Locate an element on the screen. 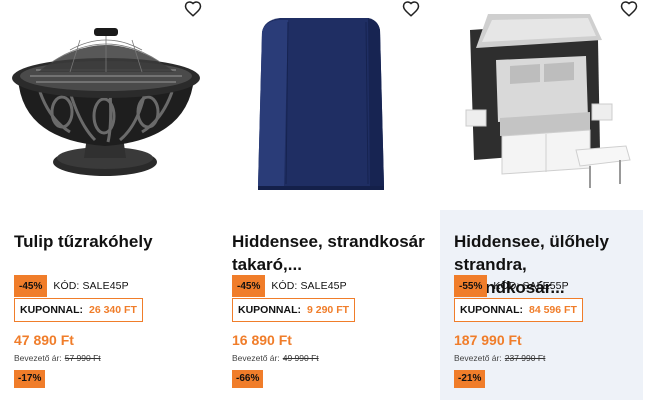  intro-price-row: Bevezető ár: 237 990 Ft is located at coordinates (499, 358).